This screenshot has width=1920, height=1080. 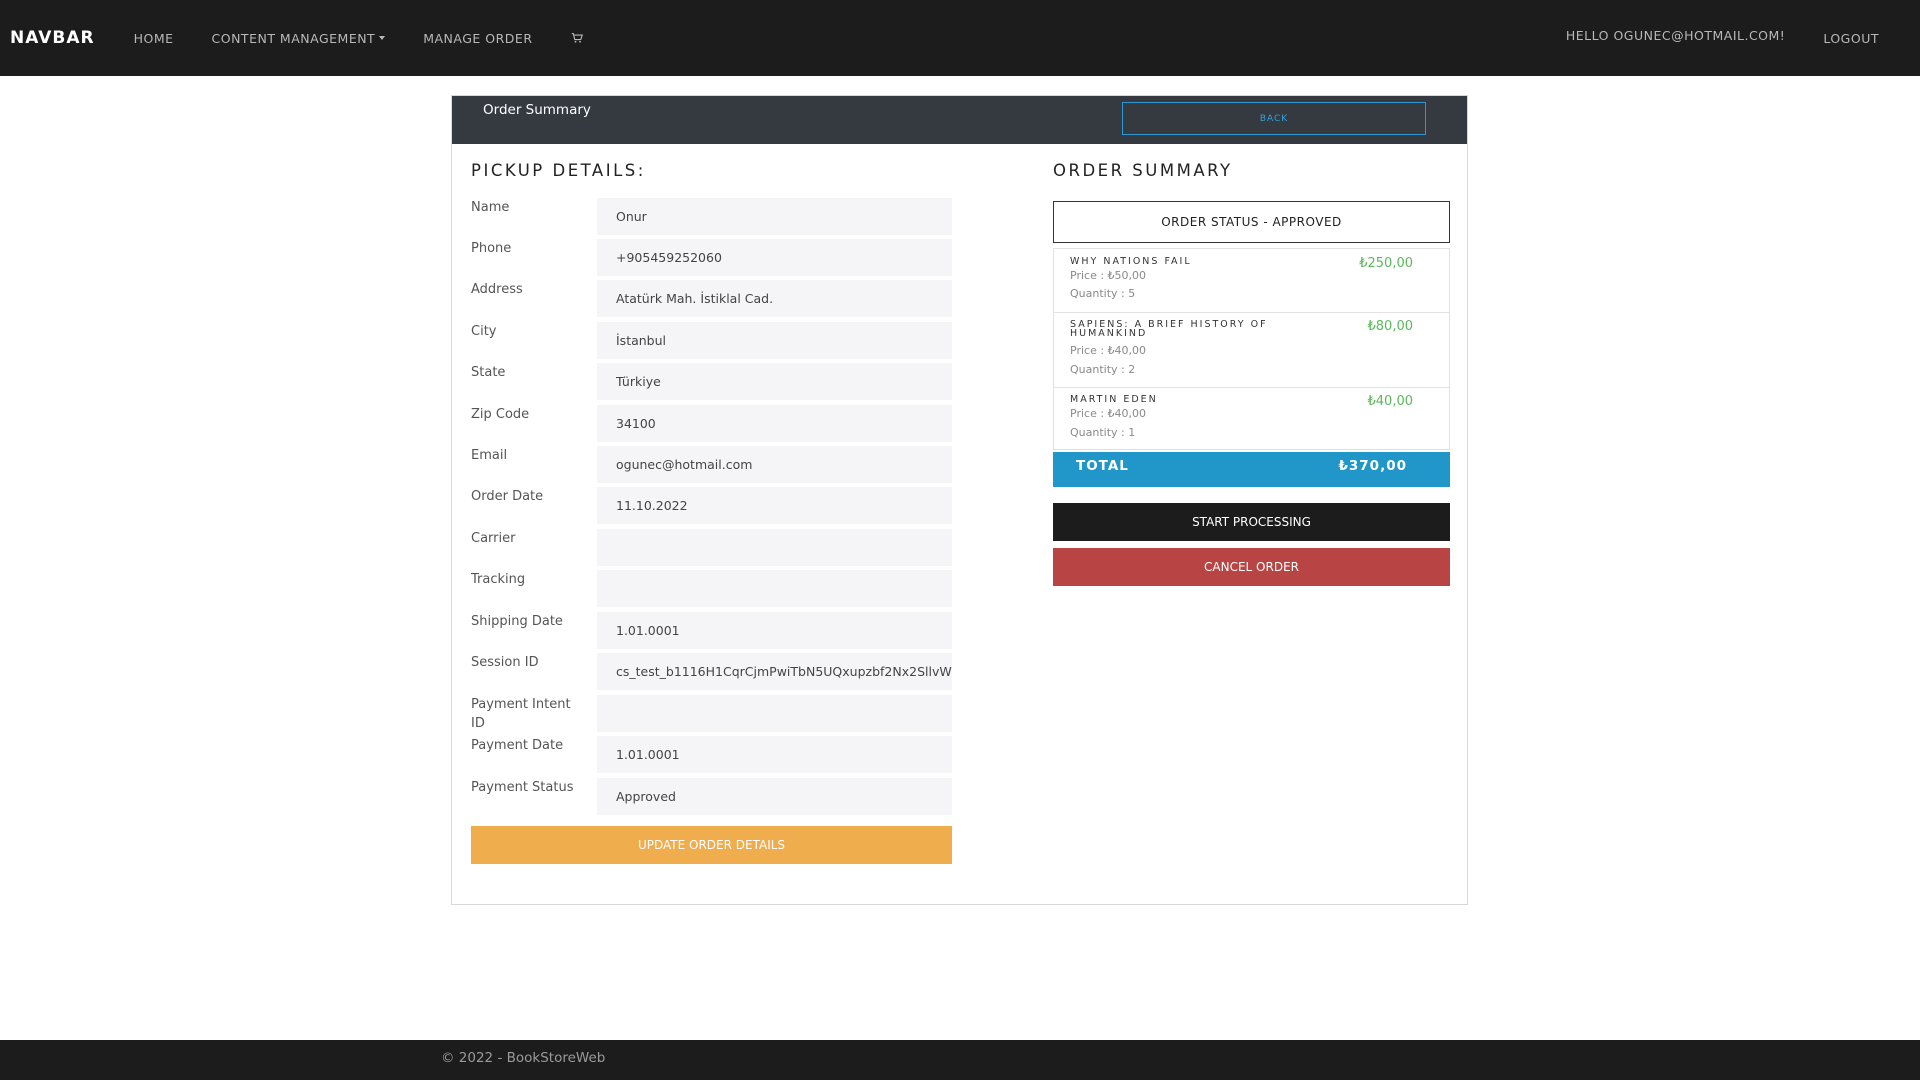 I want to click on email-field: ogunec@hotmail.com, so click(x=774, y=464).